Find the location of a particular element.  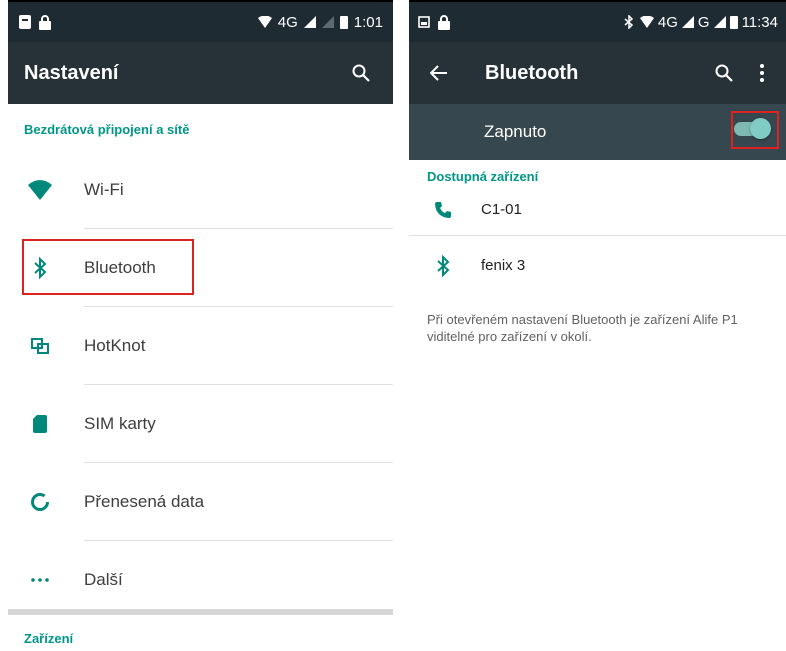

settings-item-bluetooth: Bluetooth is located at coordinates (200, 267).